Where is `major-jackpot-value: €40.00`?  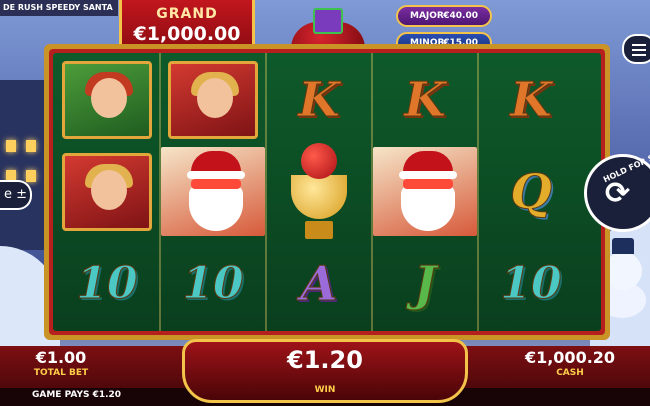 major-jackpot-value: €40.00 is located at coordinates (460, 16).